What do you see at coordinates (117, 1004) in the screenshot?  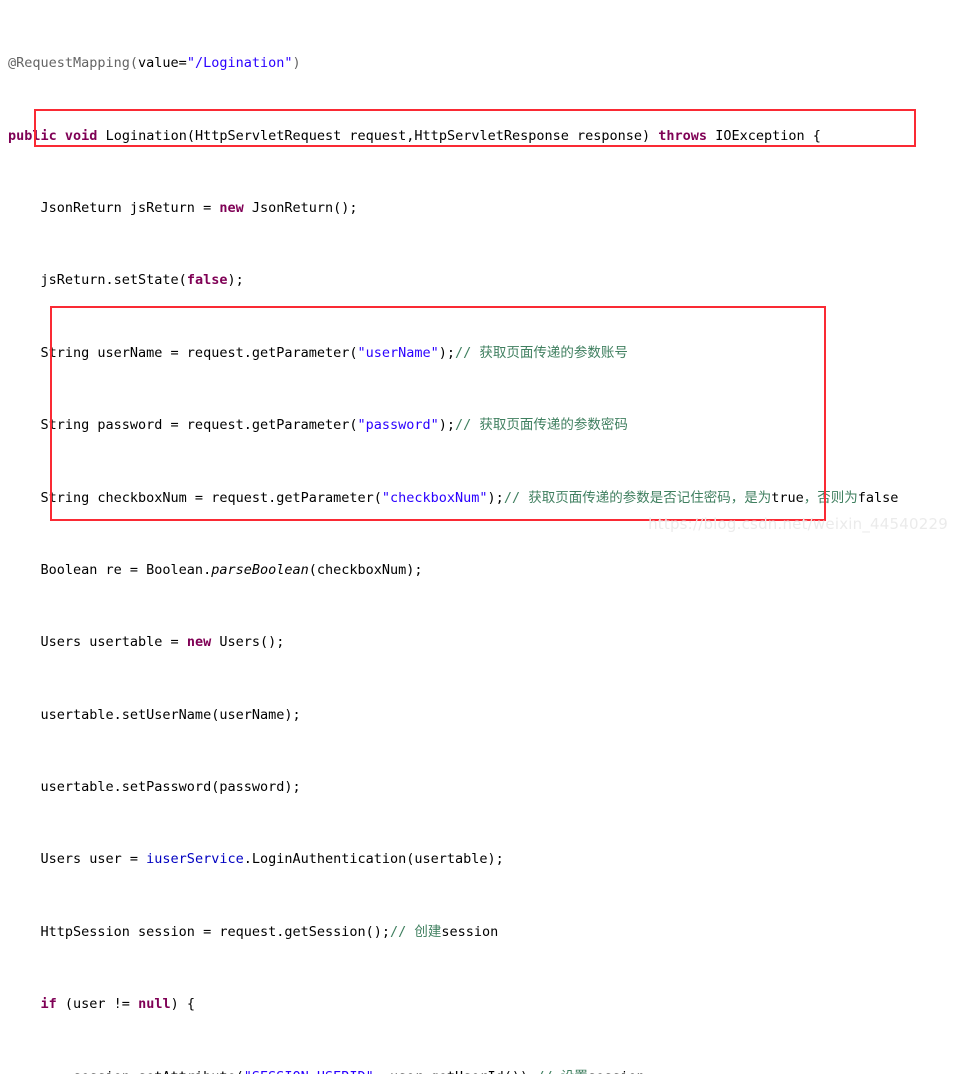 I see `code-line-14: if (user != null) {` at bounding box center [117, 1004].